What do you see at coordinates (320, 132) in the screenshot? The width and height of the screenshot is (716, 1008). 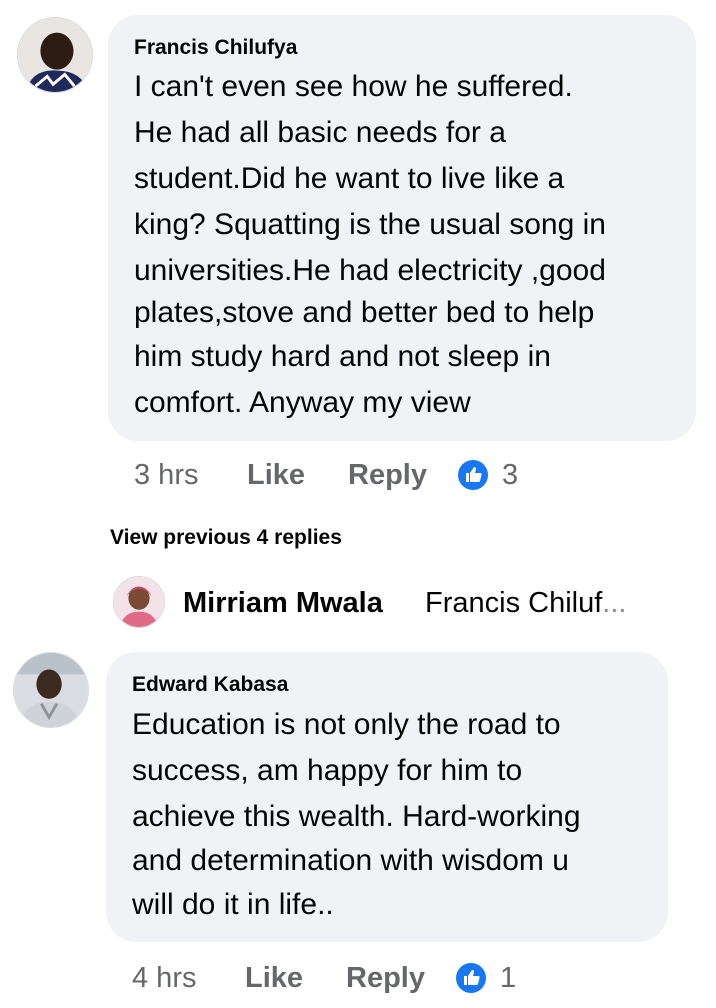 I see `comment-text-line: He had all basic needs for a` at bounding box center [320, 132].